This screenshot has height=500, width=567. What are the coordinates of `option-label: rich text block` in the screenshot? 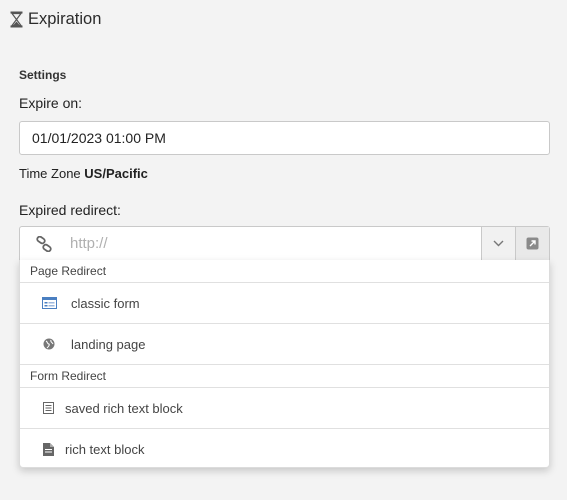 It's located at (105, 449).